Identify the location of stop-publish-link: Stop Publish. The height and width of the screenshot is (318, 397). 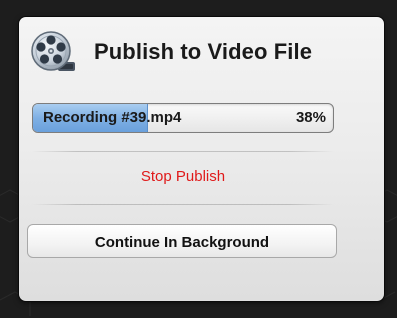
(183, 176).